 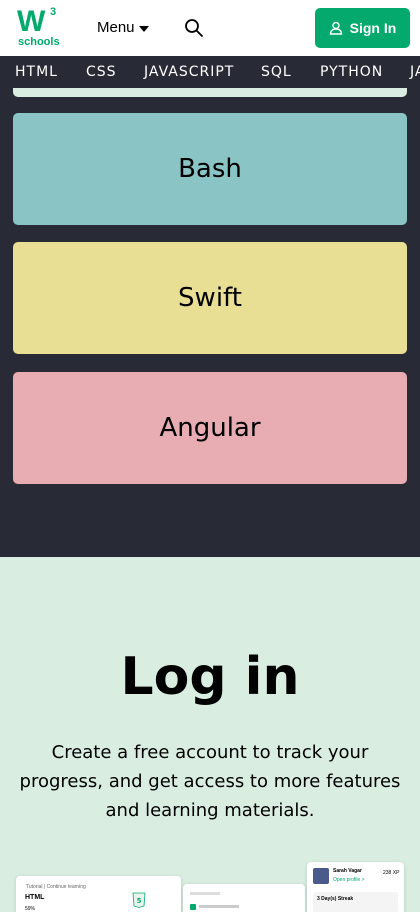 What do you see at coordinates (39, 42) in the screenshot?
I see `logo-text: schools` at bounding box center [39, 42].